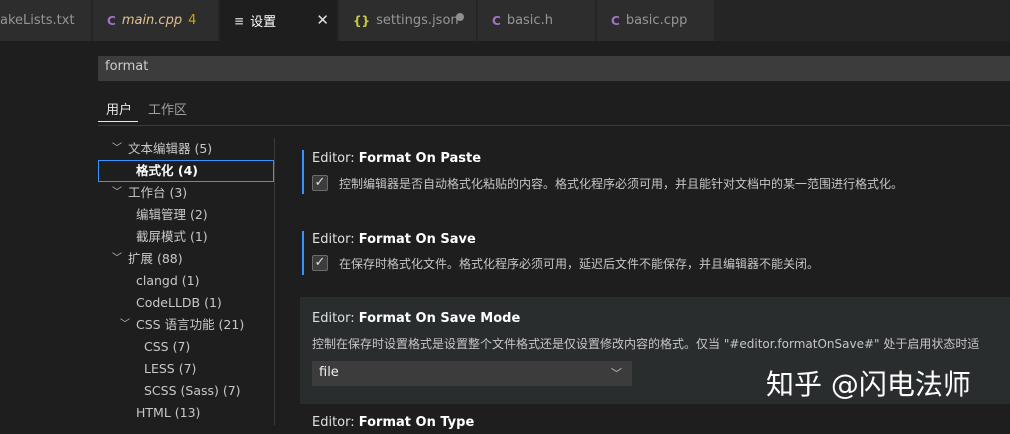 The image size is (1010, 434). I want to click on toc-item-extensions: ﹀ 扩展 (88), so click(186, 259).